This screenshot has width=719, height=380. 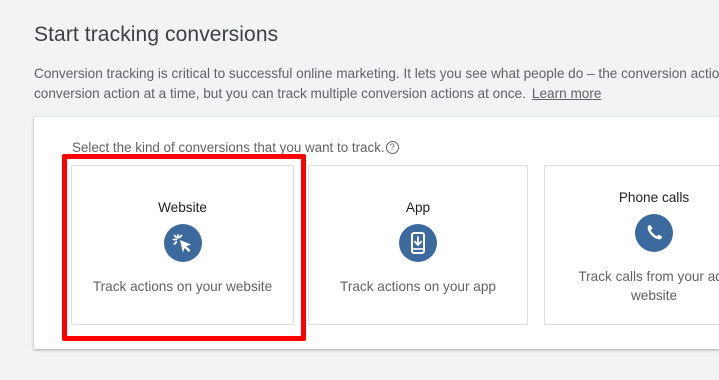 I want to click on app-option-card: App Track actions on your app, so click(x=418, y=245).